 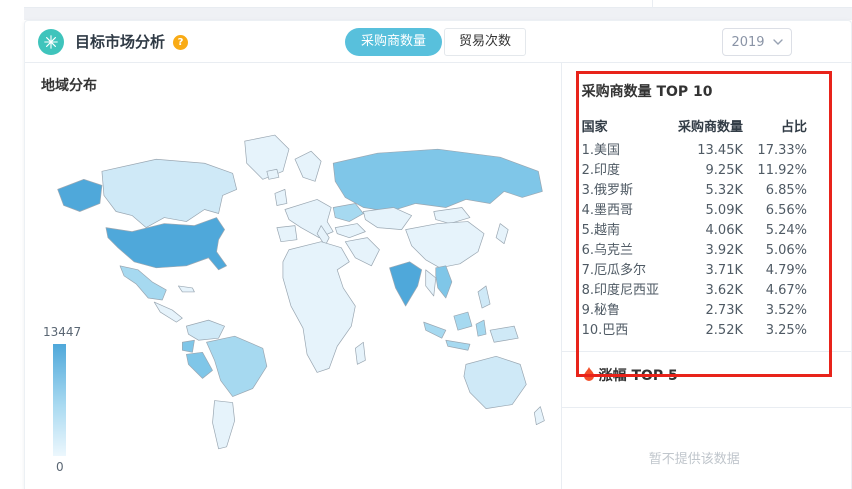 I want to click on table-row: 2.印度 9.25K 11.92%, so click(x=694, y=171).